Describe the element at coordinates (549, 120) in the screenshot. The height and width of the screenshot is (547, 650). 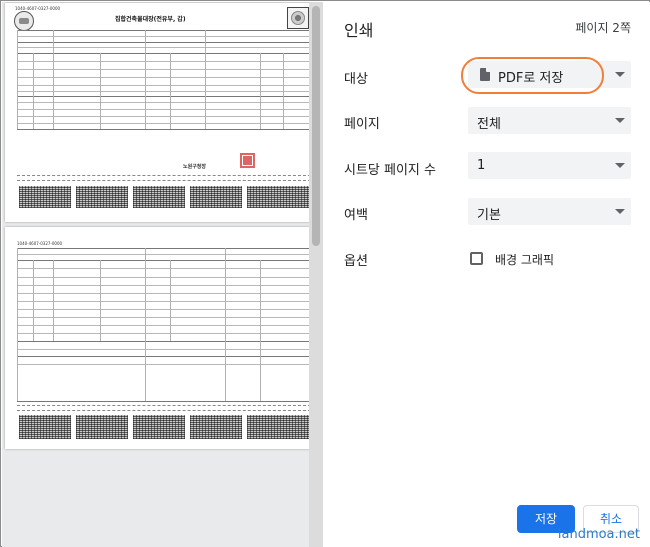
I see `pages-select: 전체` at that location.